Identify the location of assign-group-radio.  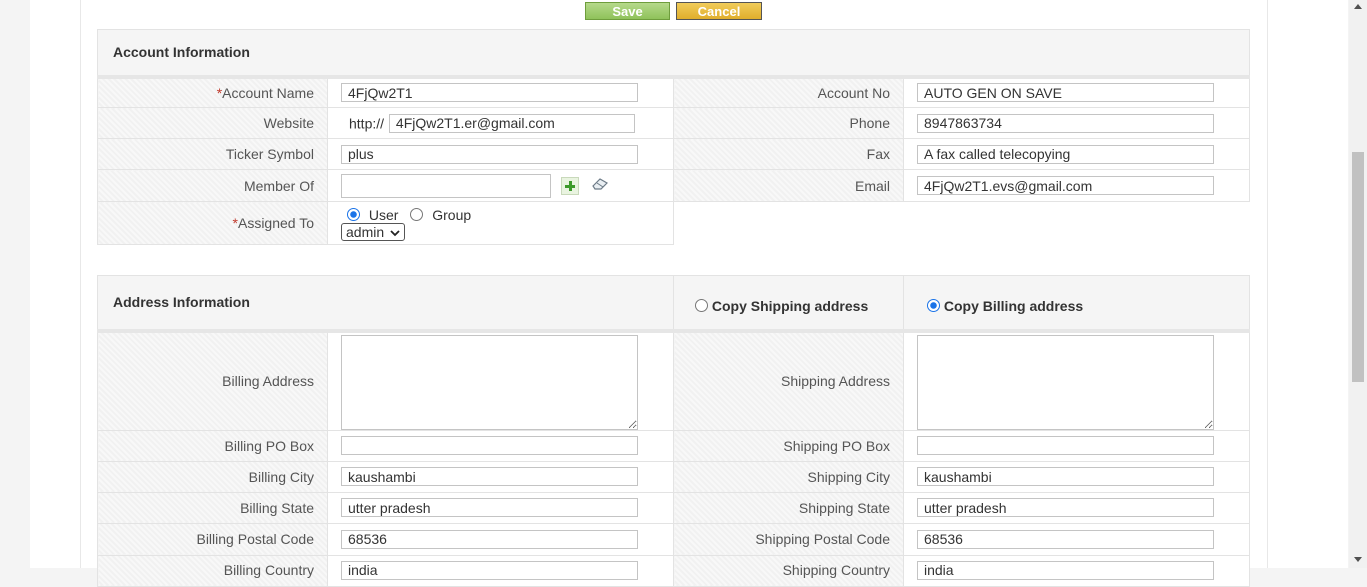
(417, 214).